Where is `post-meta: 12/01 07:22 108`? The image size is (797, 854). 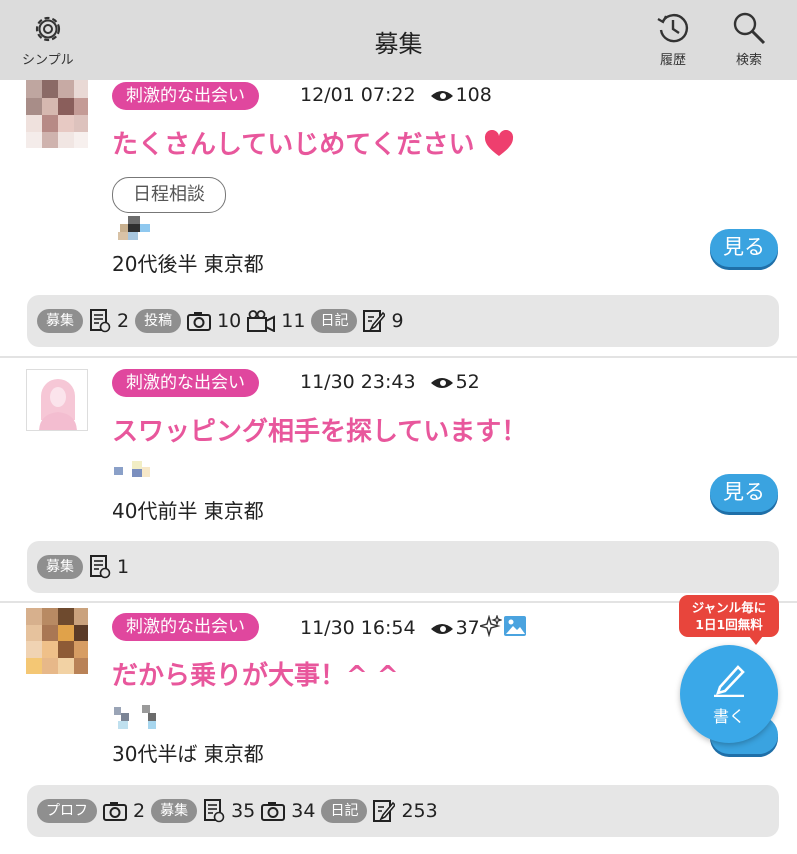 post-meta: 12/01 07:22 108 is located at coordinates (396, 95).